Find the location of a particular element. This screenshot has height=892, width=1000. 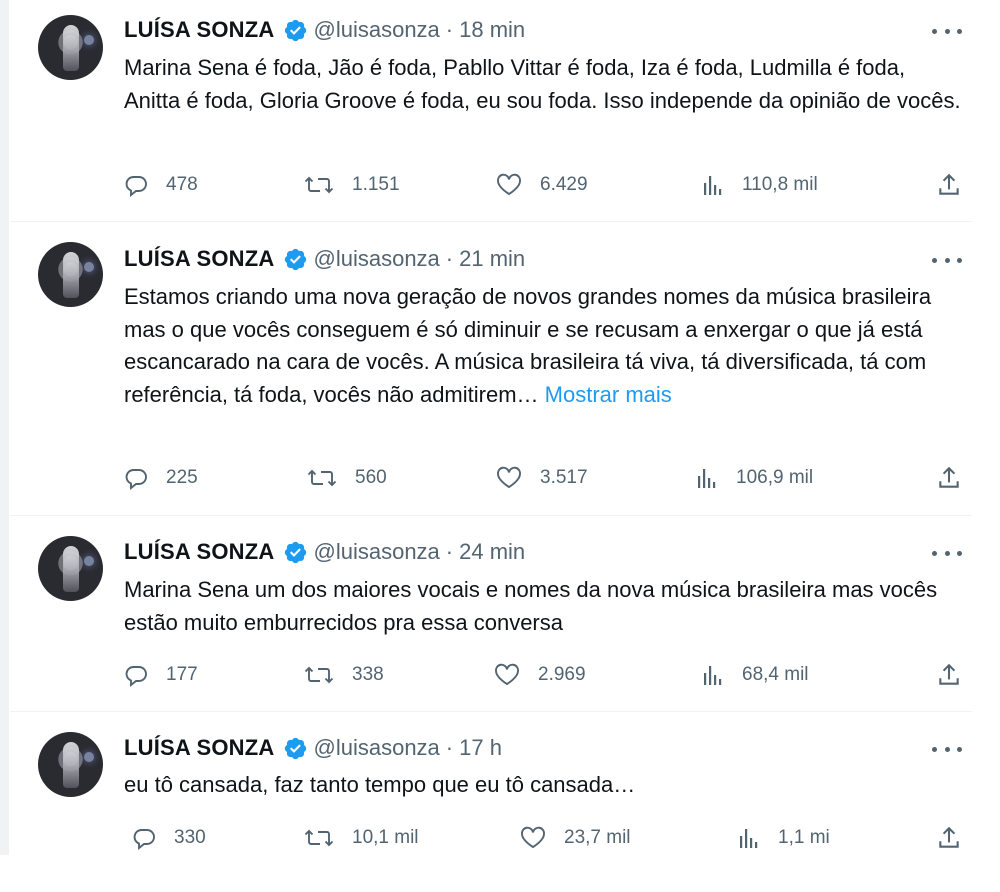

like-button: 6.429 is located at coordinates (542, 185).